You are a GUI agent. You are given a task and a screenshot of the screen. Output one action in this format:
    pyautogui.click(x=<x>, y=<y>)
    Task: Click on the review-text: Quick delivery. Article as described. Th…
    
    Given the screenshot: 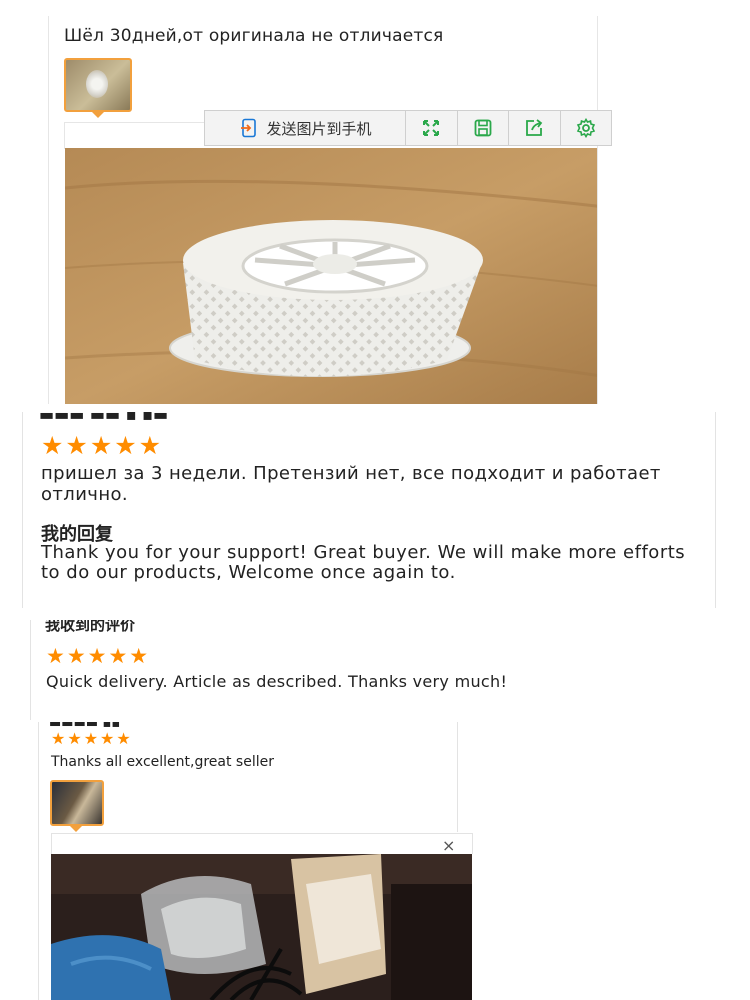 What is the action you would take?
    pyautogui.click(x=277, y=681)
    